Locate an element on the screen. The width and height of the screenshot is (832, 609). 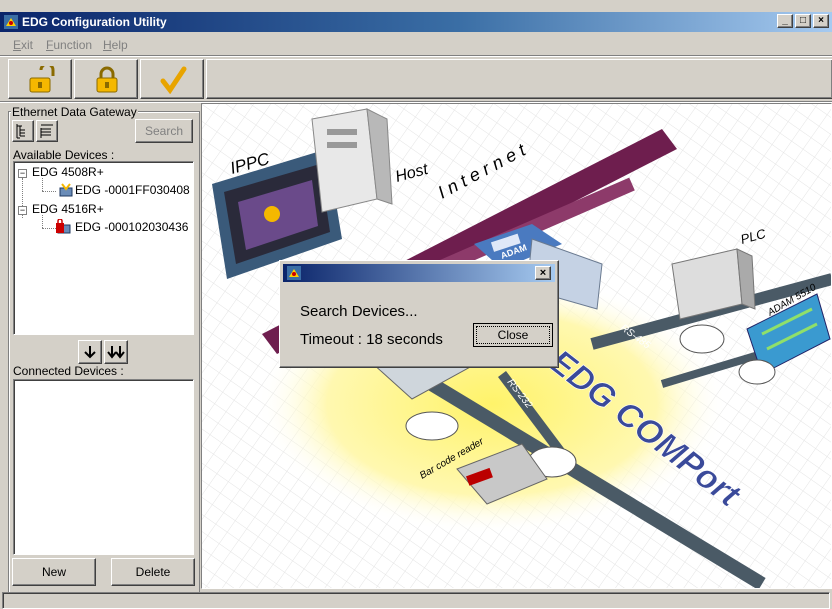
double-arrow-down-icon is located at coordinates (116, 352).